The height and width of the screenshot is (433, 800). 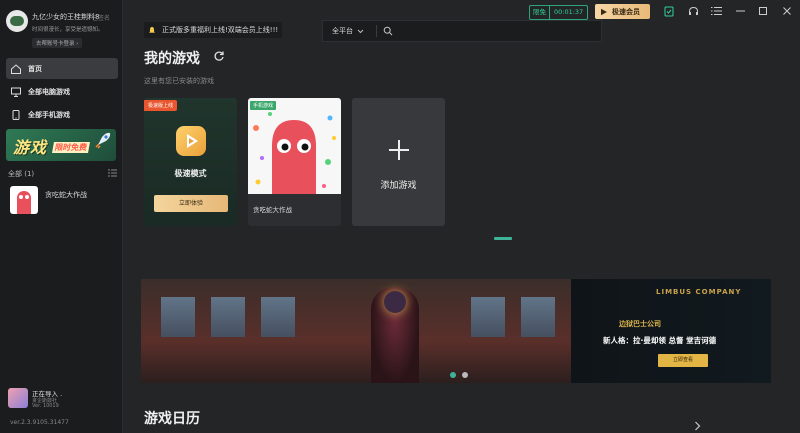 I want to click on user-name: 九亿少女的王桂荆料8, so click(x=66, y=17).